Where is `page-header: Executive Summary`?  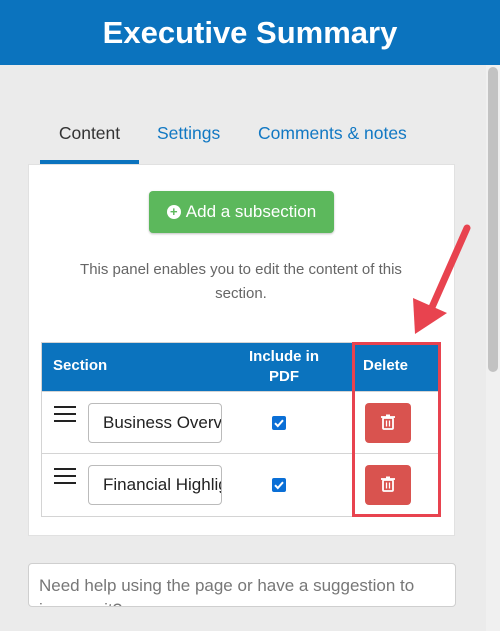
page-header: Executive Summary is located at coordinates (250, 32).